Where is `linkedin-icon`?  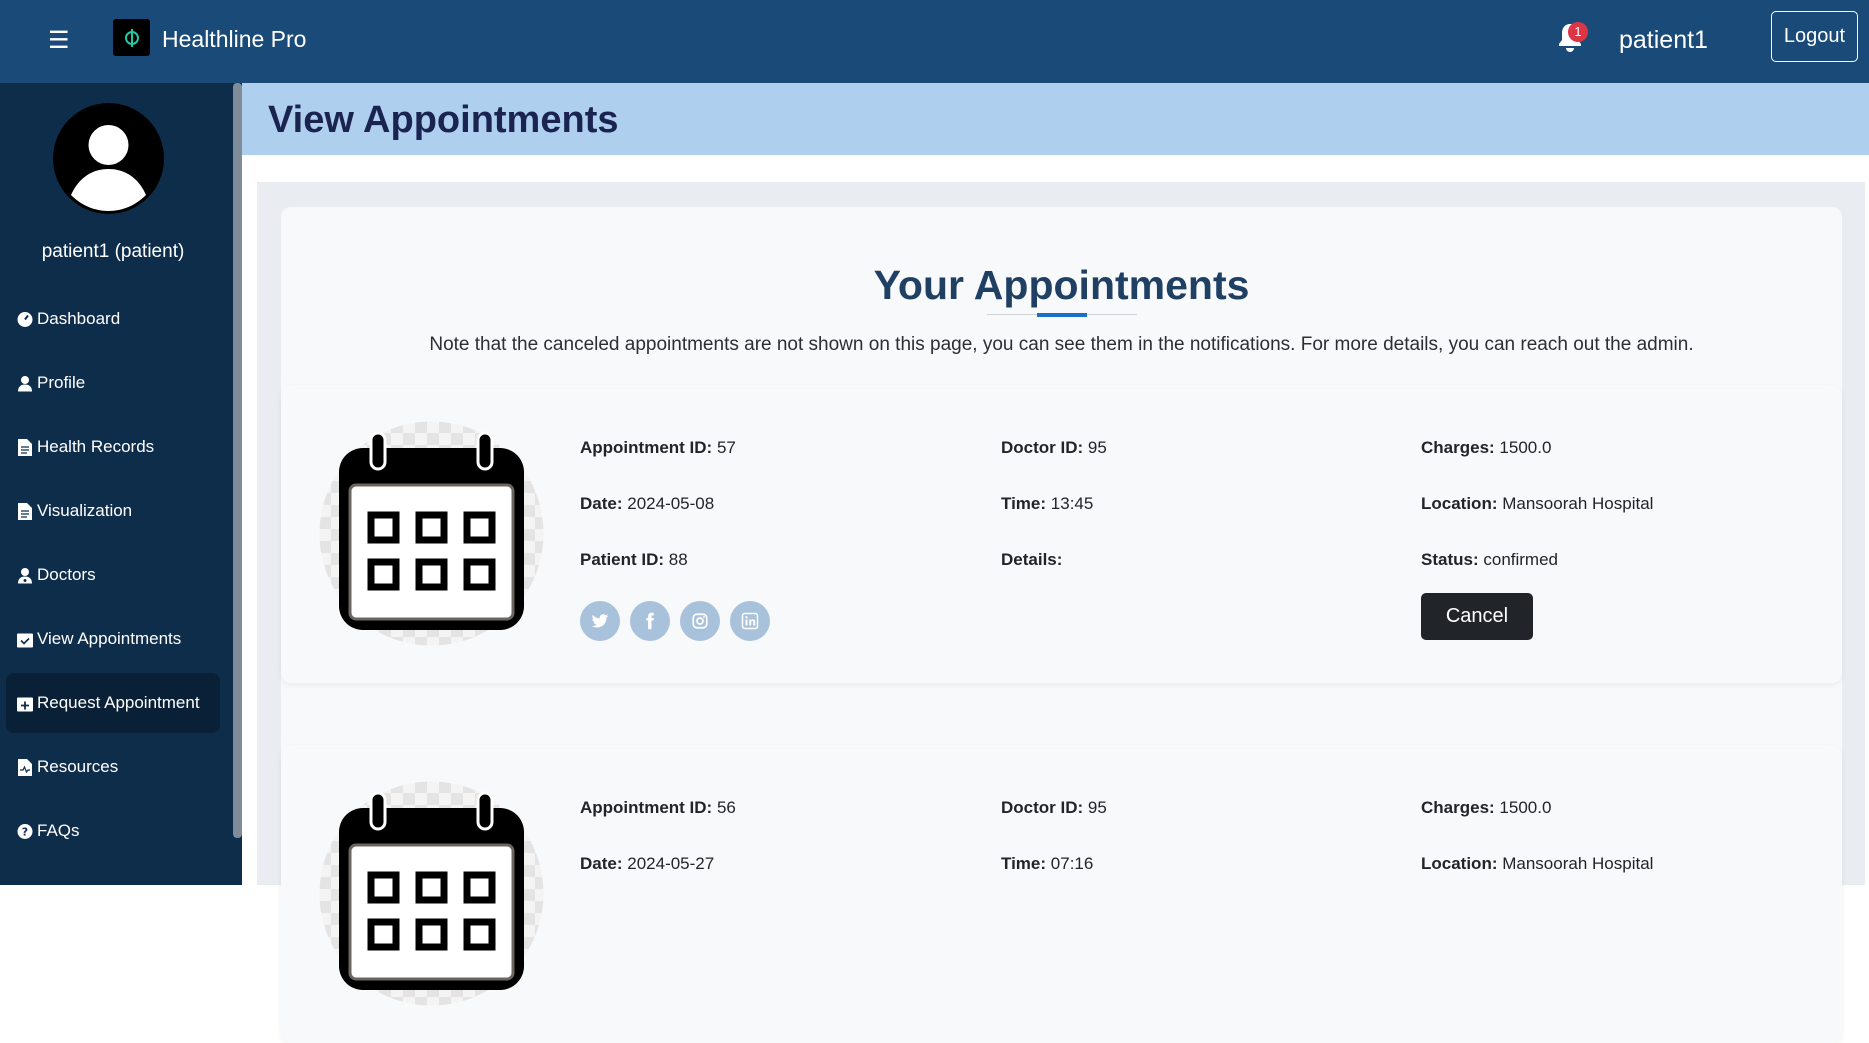 linkedin-icon is located at coordinates (750, 621).